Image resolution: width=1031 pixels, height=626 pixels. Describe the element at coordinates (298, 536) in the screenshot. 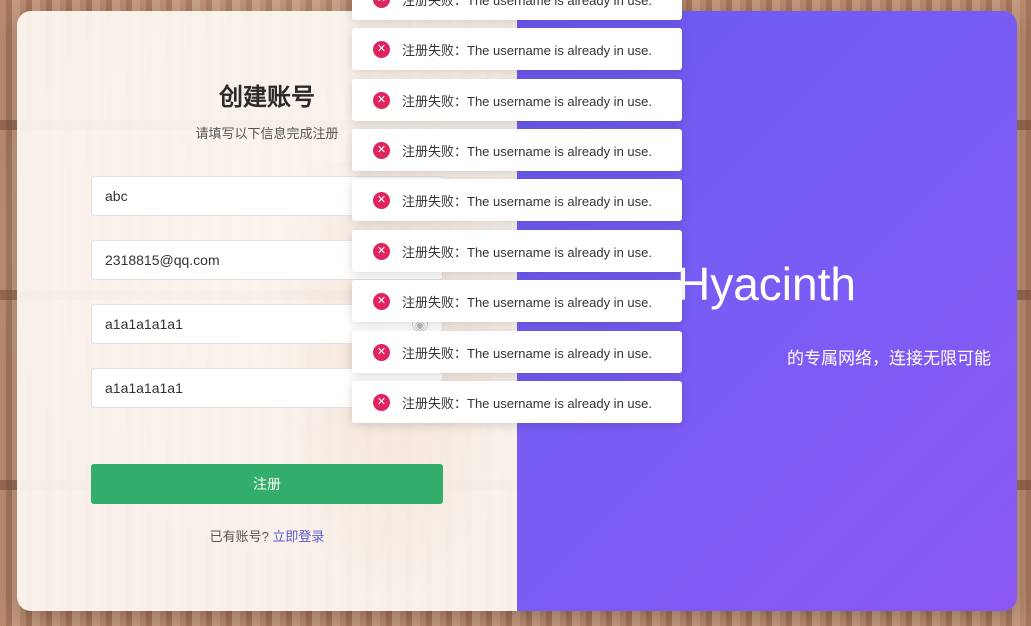

I see `login-link: 立即登录` at that location.